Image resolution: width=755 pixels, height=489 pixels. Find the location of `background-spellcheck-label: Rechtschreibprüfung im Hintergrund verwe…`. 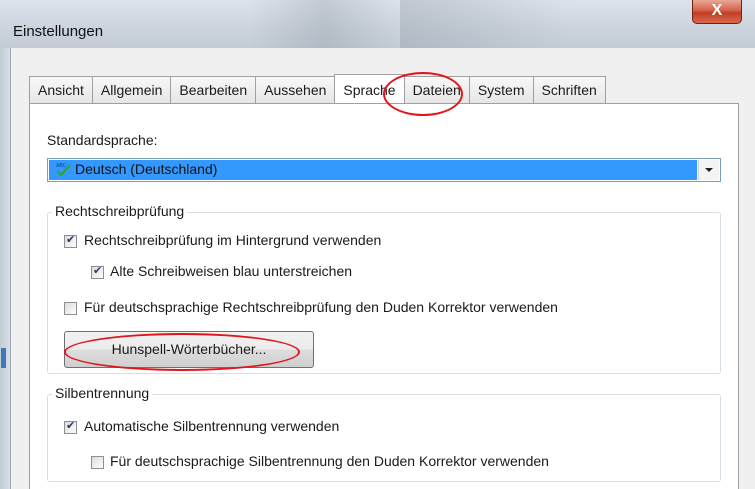

background-spellcheck-label: Rechtschreibprüfung im Hintergrund verwe… is located at coordinates (233, 240).